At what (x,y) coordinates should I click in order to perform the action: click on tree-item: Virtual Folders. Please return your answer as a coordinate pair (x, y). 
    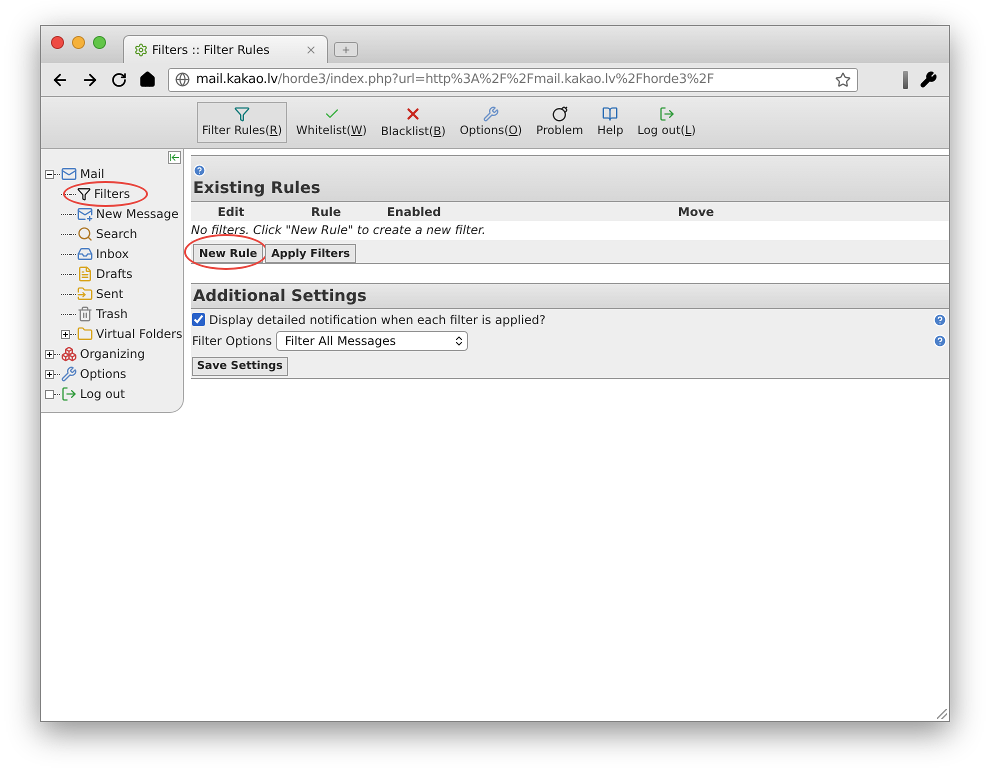
    Looking at the image, I should click on (139, 334).